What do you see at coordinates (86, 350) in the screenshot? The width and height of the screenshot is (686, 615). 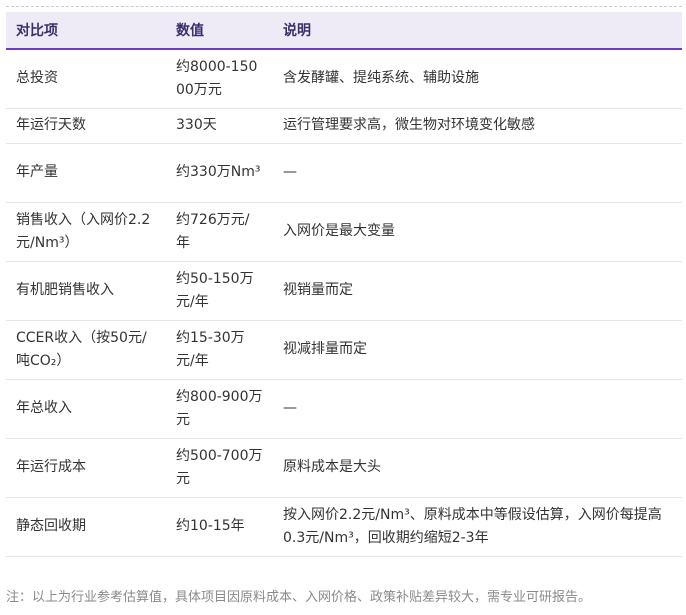 I see `cell-item: CCER收入（按50元/吨CO₂）` at bounding box center [86, 350].